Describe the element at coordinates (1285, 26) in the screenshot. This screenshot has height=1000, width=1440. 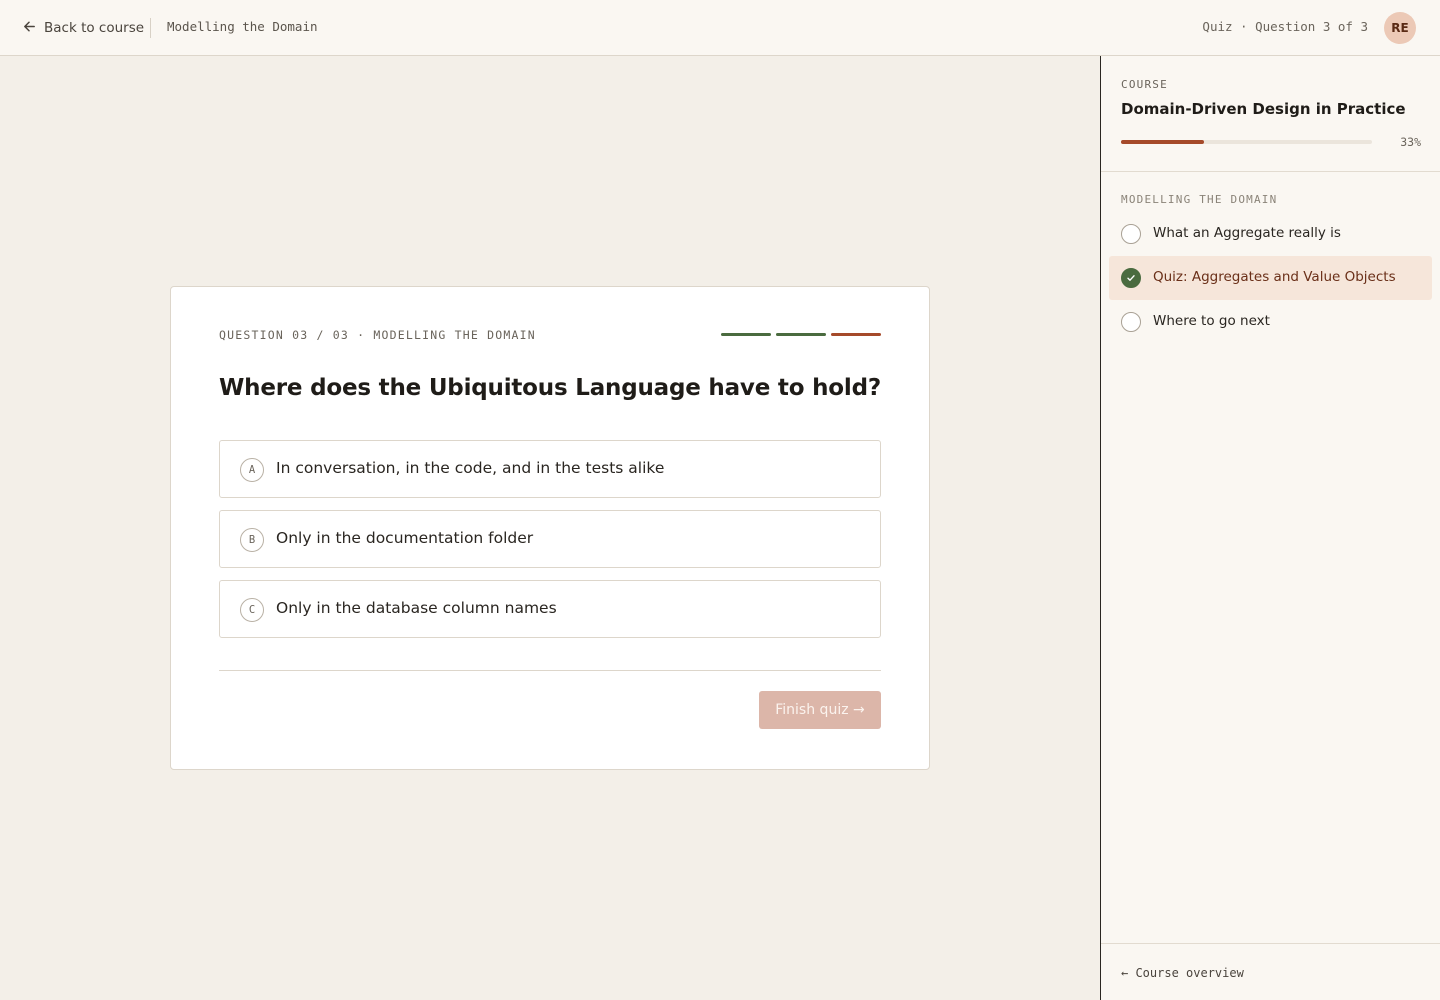
I see `quiz-status: Quiz · Question 3 of 3` at that location.